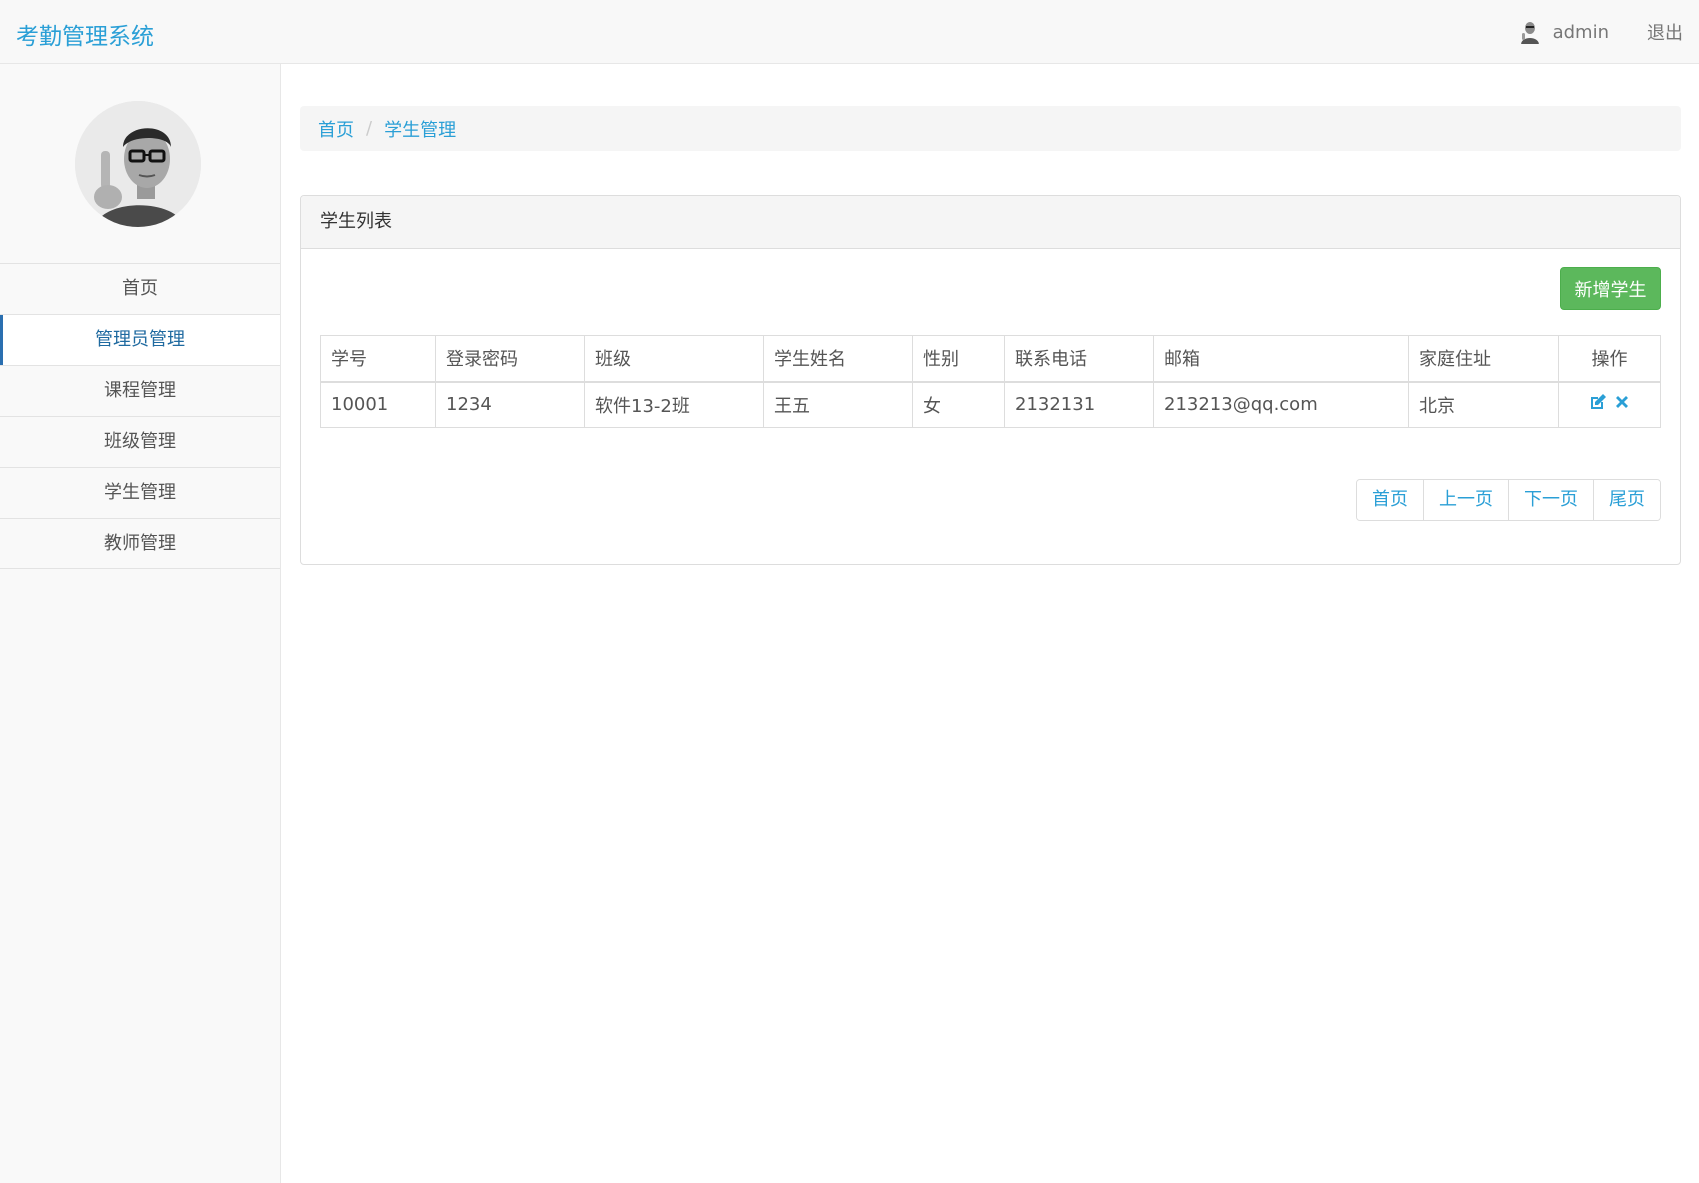  I want to click on column-header-name: 学生姓名, so click(838, 359).